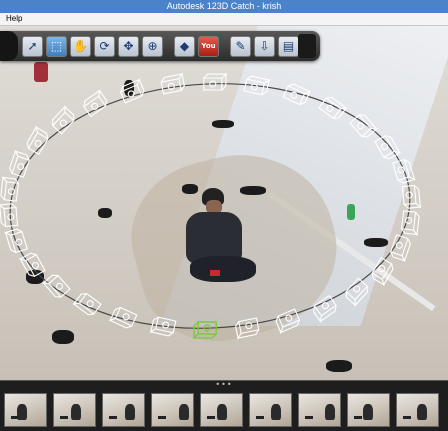 This screenshot has width=448, height=431. What do you see at coordinates (307, 46) in the screenshot?
I see `toolbar-end-cap` at bounding box center [307, 46].